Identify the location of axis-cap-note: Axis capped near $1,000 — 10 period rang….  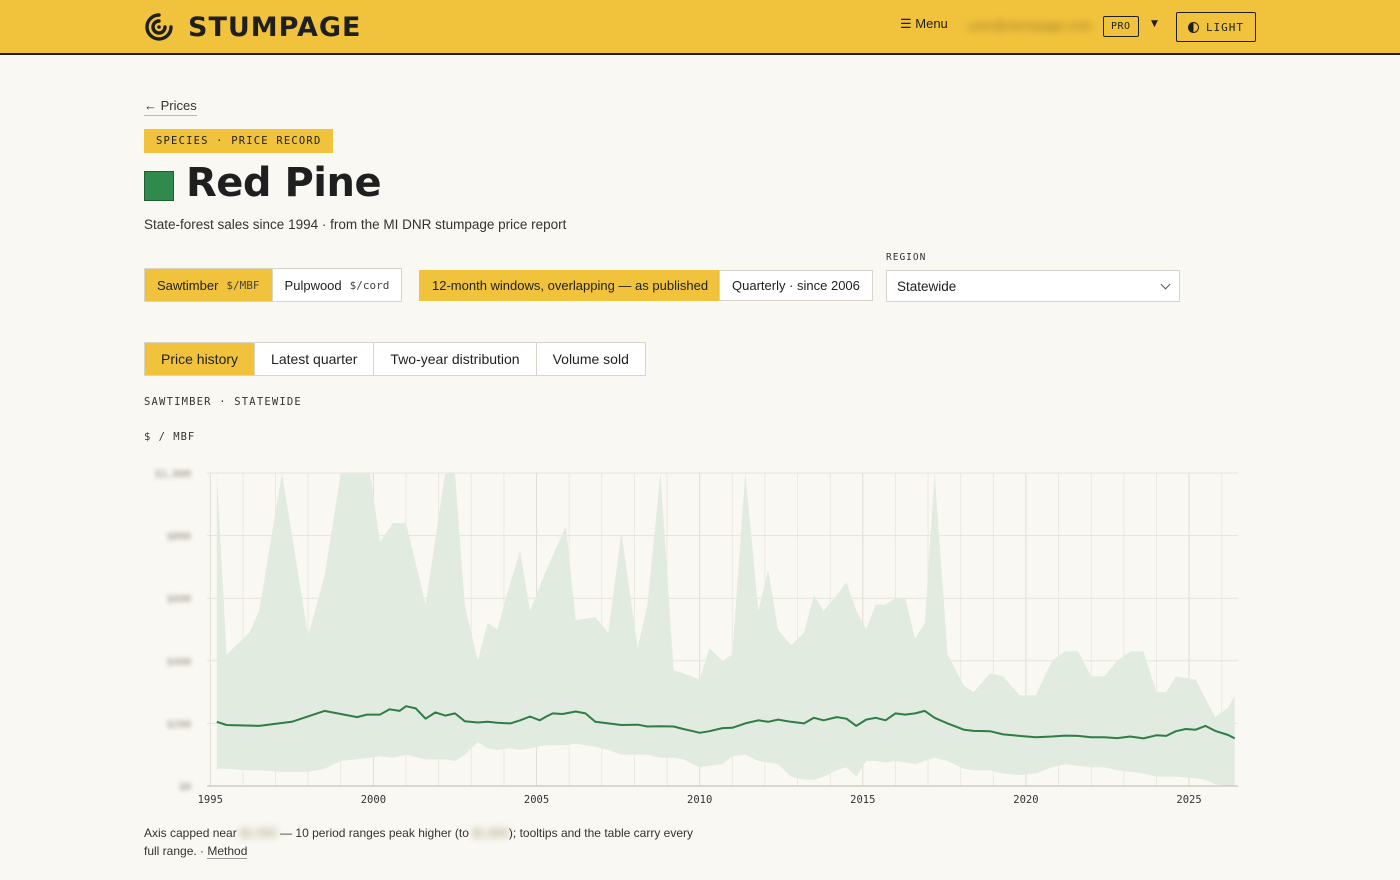
(424, 842).